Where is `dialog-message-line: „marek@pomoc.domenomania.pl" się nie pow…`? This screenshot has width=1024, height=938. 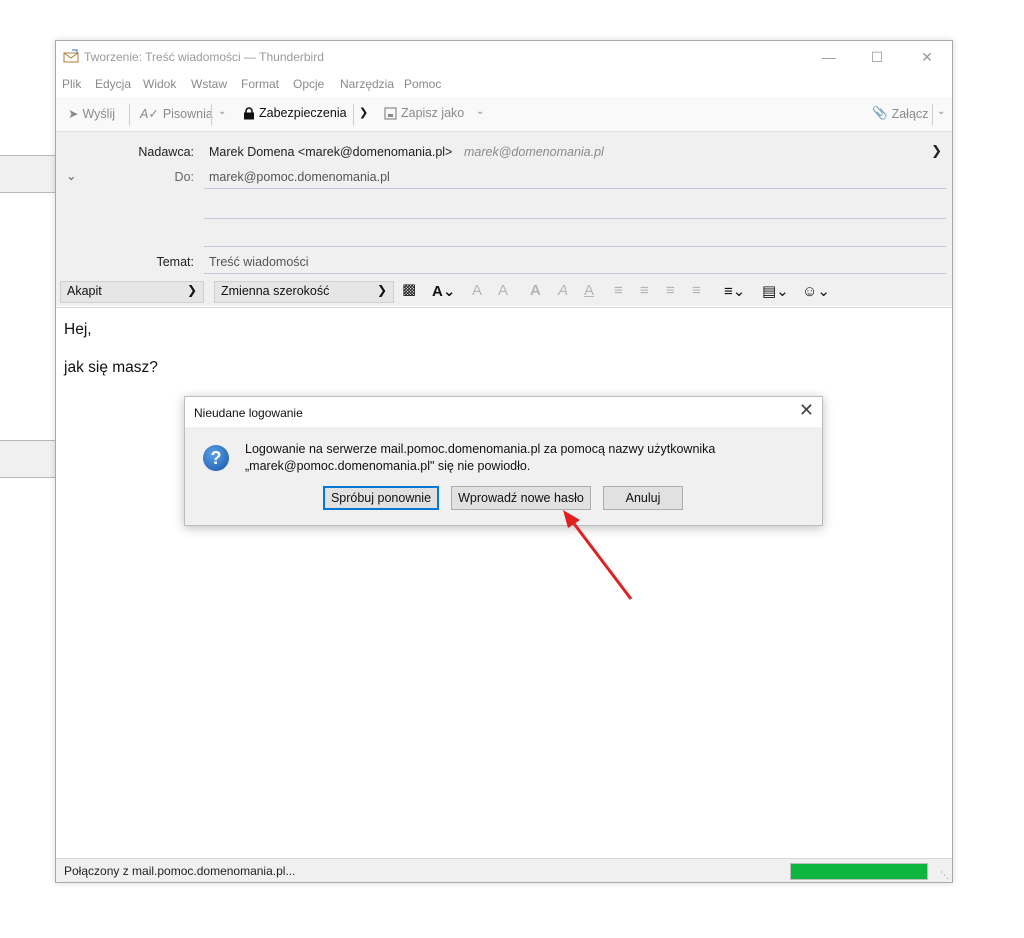 dialog-message-line: „marek@pomoc.domenomania.pl" się nie pow… is located at coordinates (388, 466).